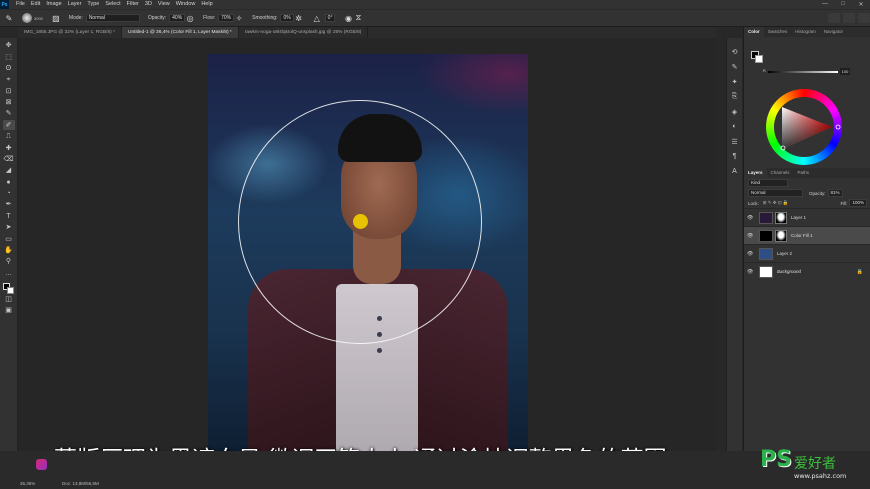  I want to click on menu-edit: Edit, so click(35, 4).